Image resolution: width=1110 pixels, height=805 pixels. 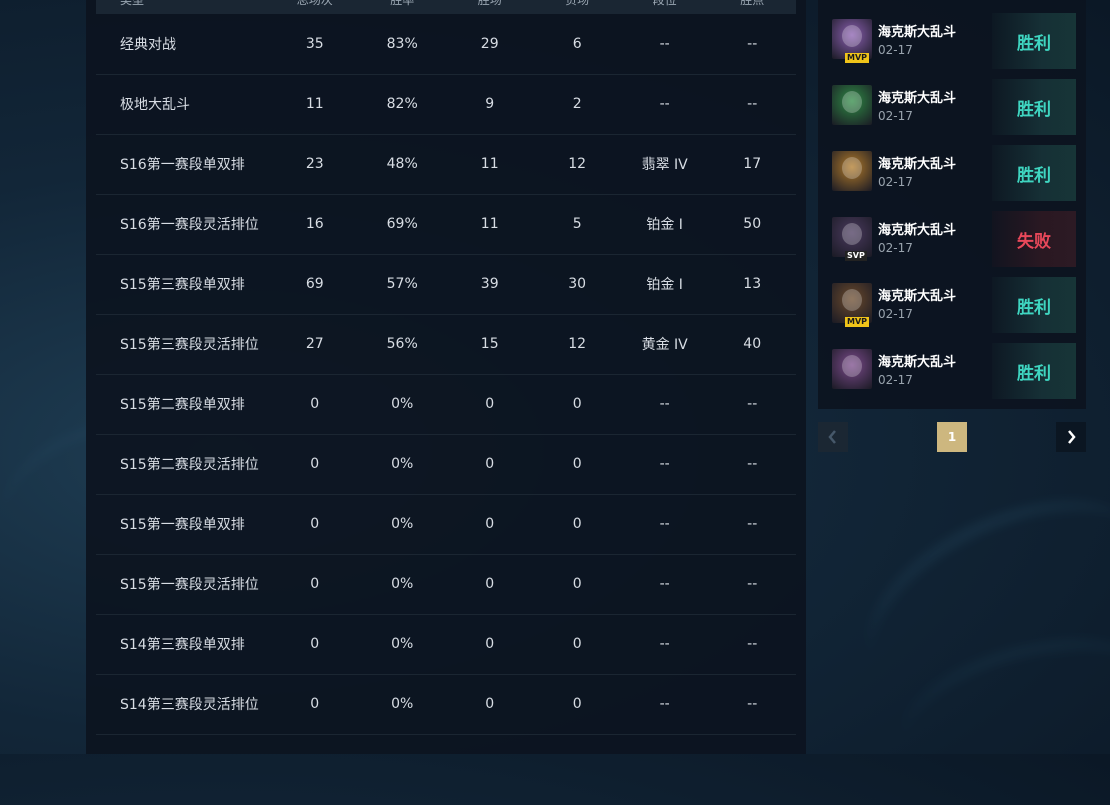 I want to click on cell-win-rate: 56%, so click(x=402, y=344).